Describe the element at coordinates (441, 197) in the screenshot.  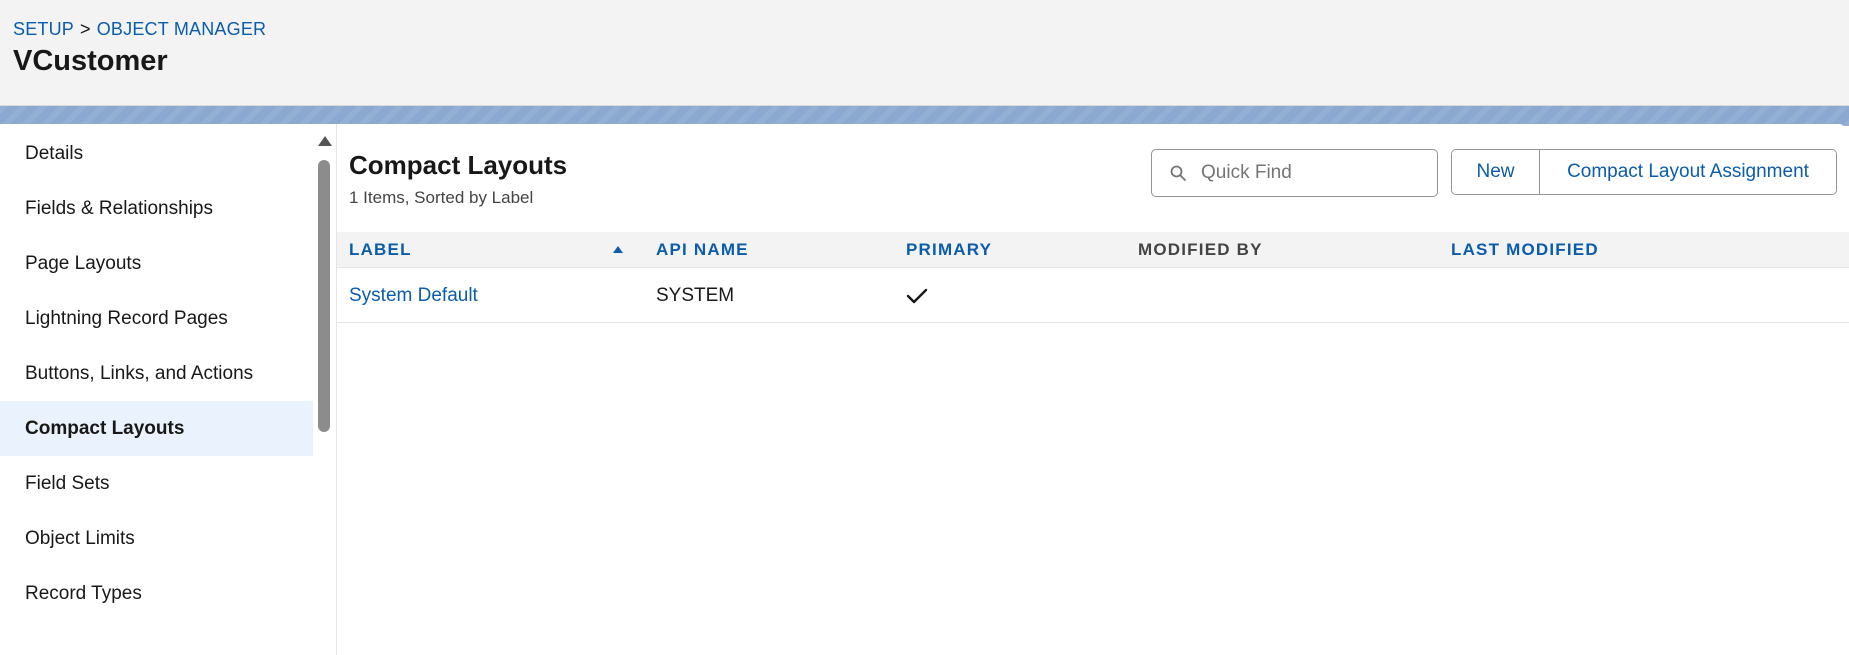
I see `section-subtitle: 1 Items, Sorted by Label` at that location.